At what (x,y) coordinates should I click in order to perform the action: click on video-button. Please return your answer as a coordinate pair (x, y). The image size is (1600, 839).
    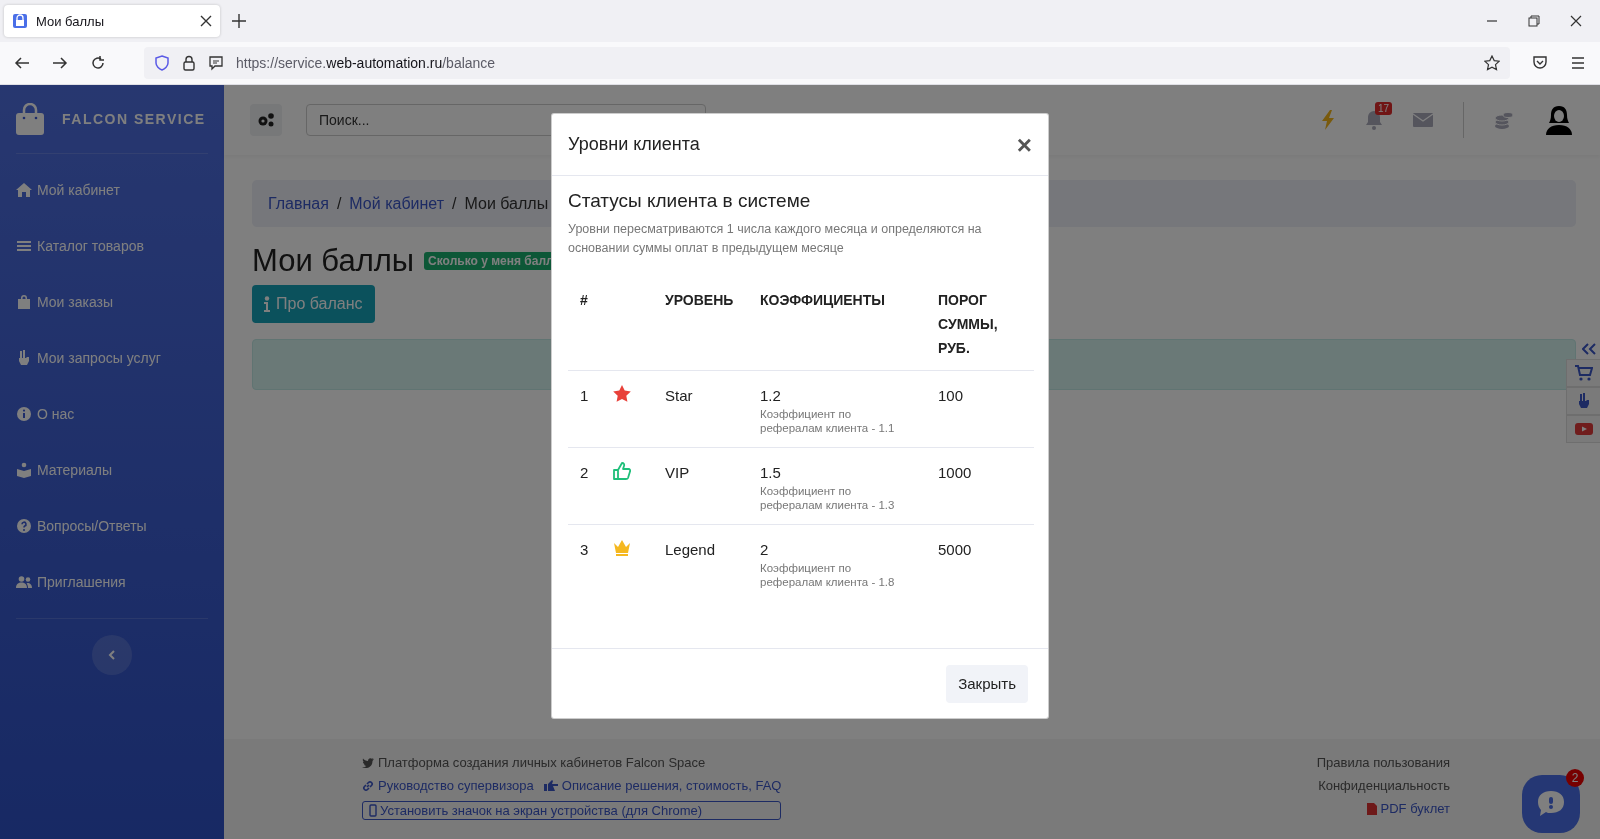
    Looking at the image, I should click on (1583, 429).